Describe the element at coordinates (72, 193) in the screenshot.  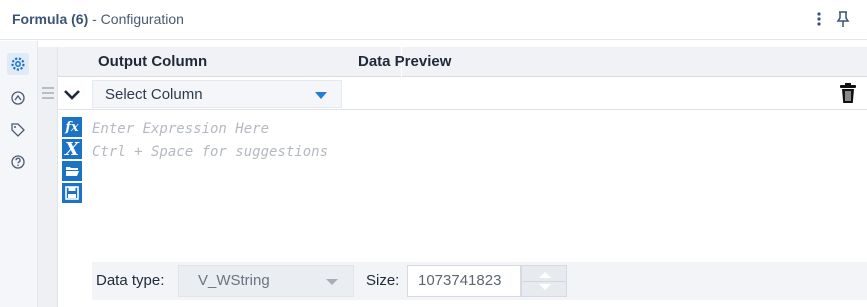
I see `save-icon` at that location.